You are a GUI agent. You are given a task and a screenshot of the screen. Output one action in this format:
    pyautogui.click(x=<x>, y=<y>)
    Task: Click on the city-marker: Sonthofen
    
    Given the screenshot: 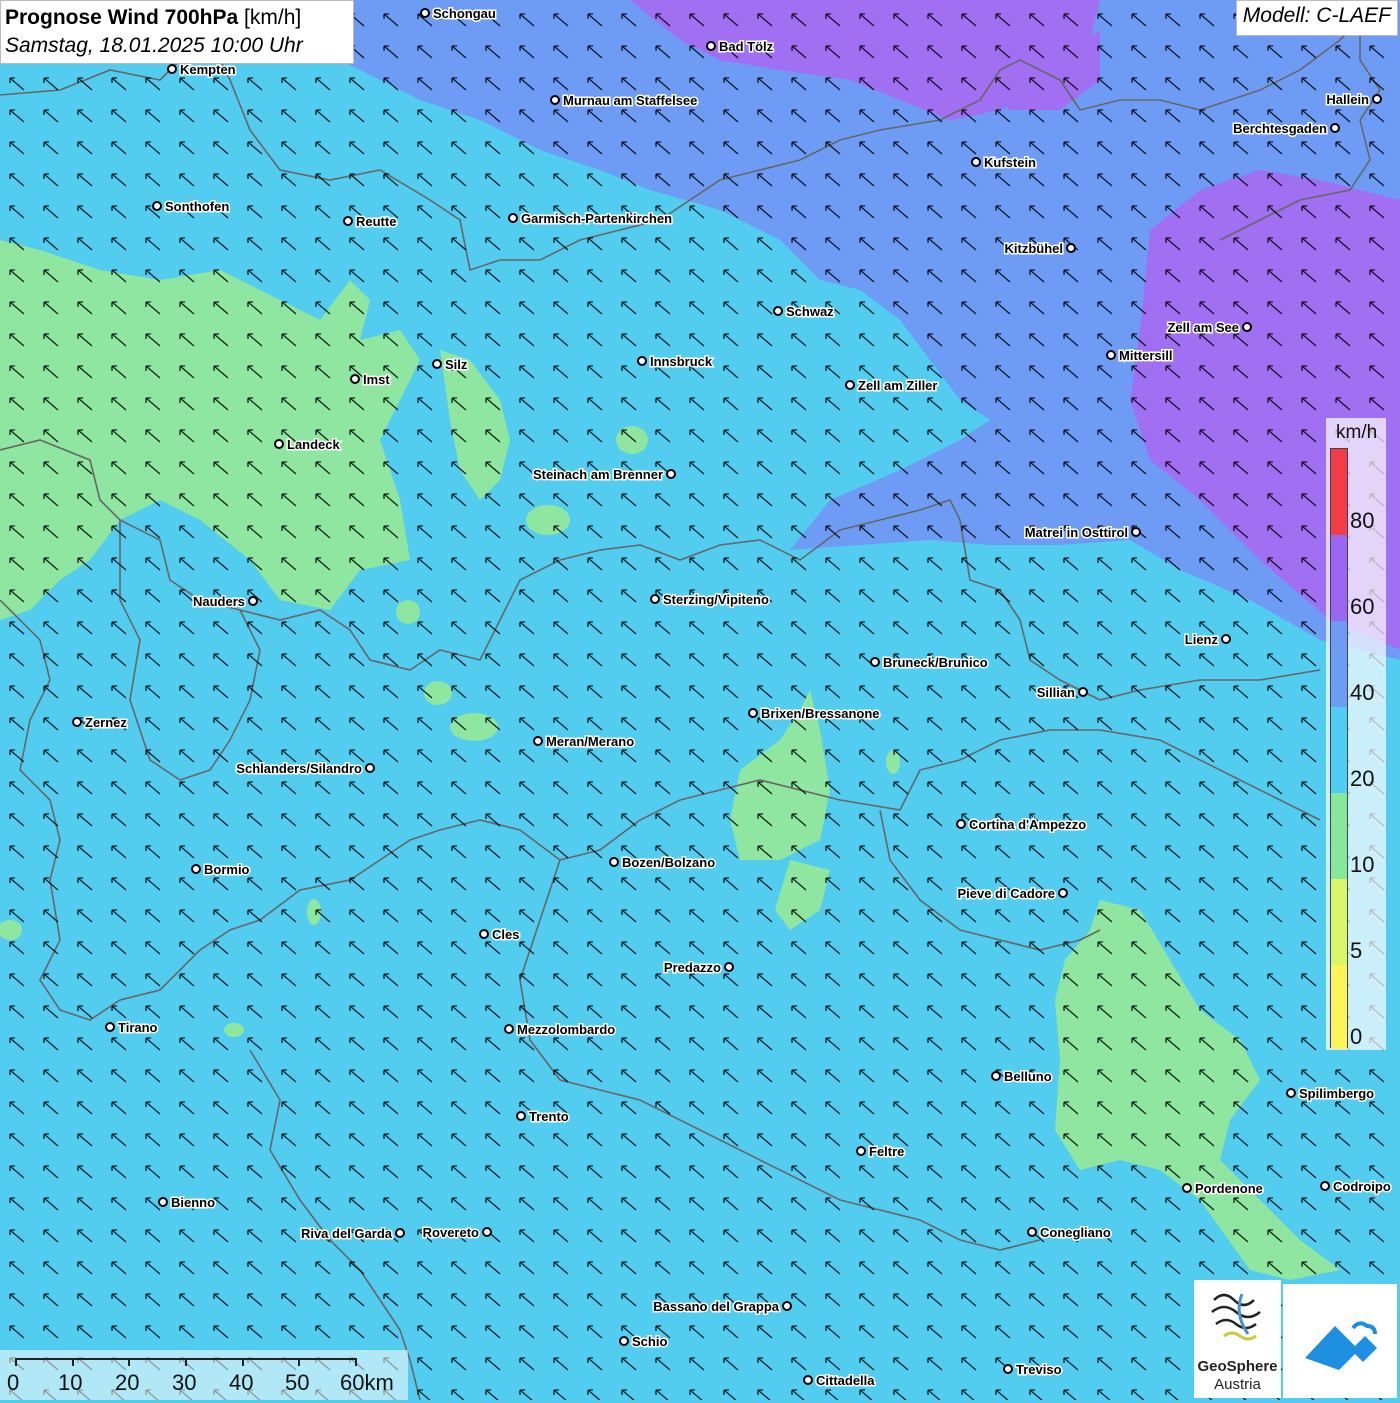 What is the action you would take?
    pyautogui.click(x=191, y=207)
    